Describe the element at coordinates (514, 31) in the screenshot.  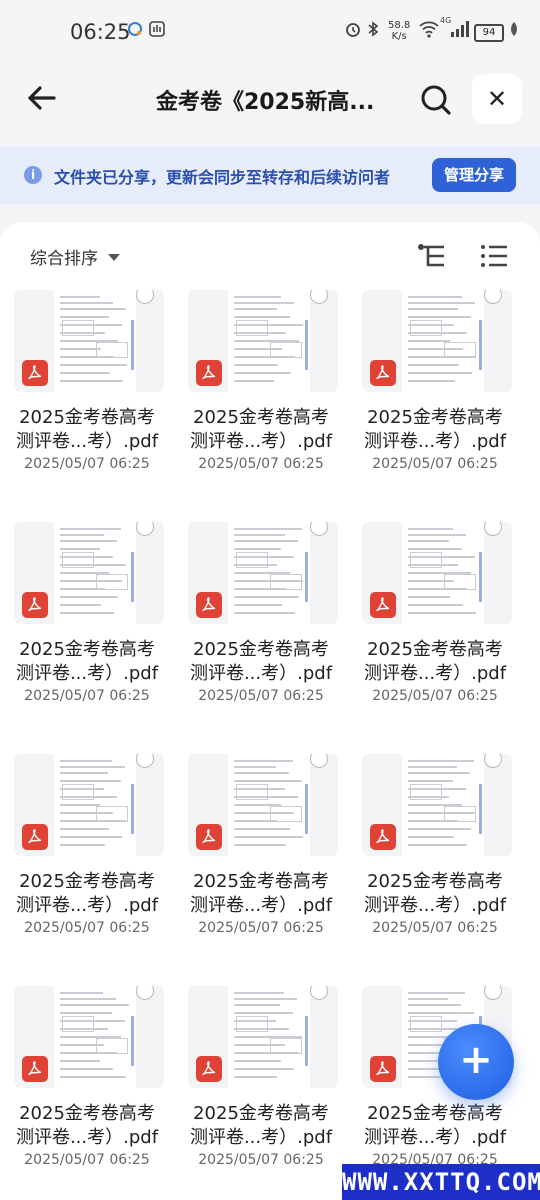
I see `leaf-icon` at that location.